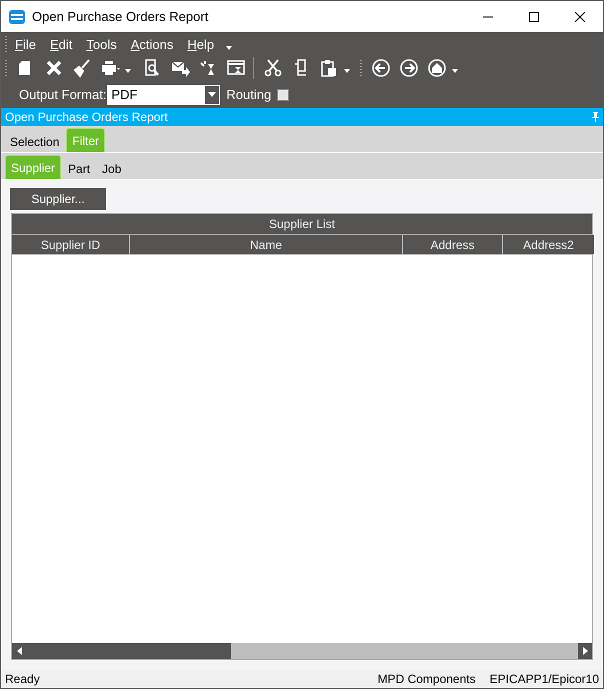 Image resolution: width=604 pixels, height=689 pixels. Describe the element at coordinates (409, 68) in the screenshot. I see `forward-icon` at that location.